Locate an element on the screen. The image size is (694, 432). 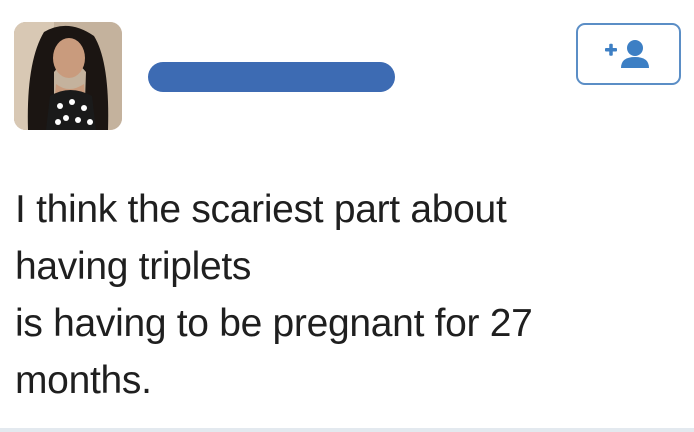
username-redaction is located at coordinates (271, 77).